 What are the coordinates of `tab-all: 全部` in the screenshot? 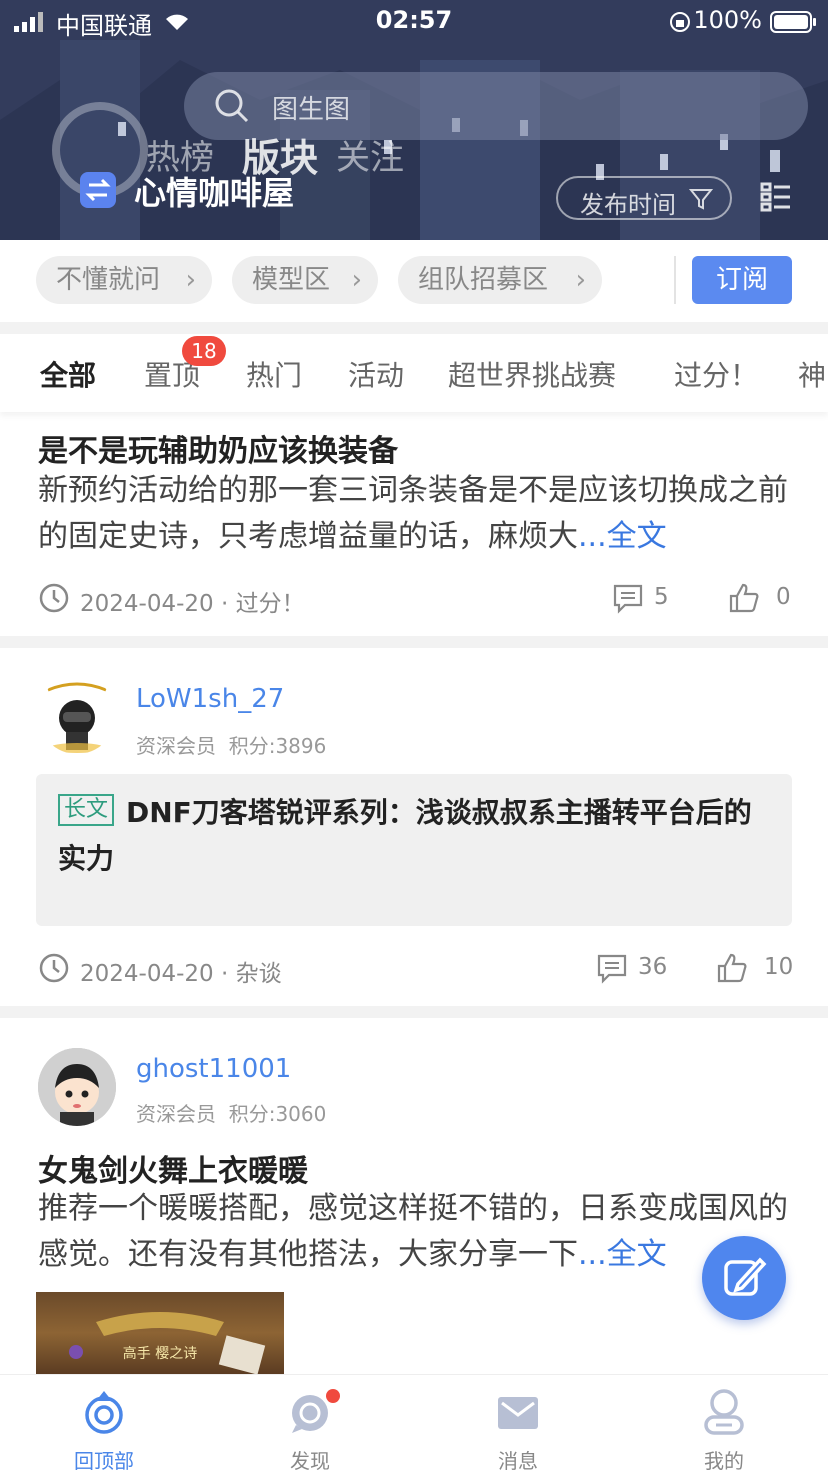 It's located at (68, 374).